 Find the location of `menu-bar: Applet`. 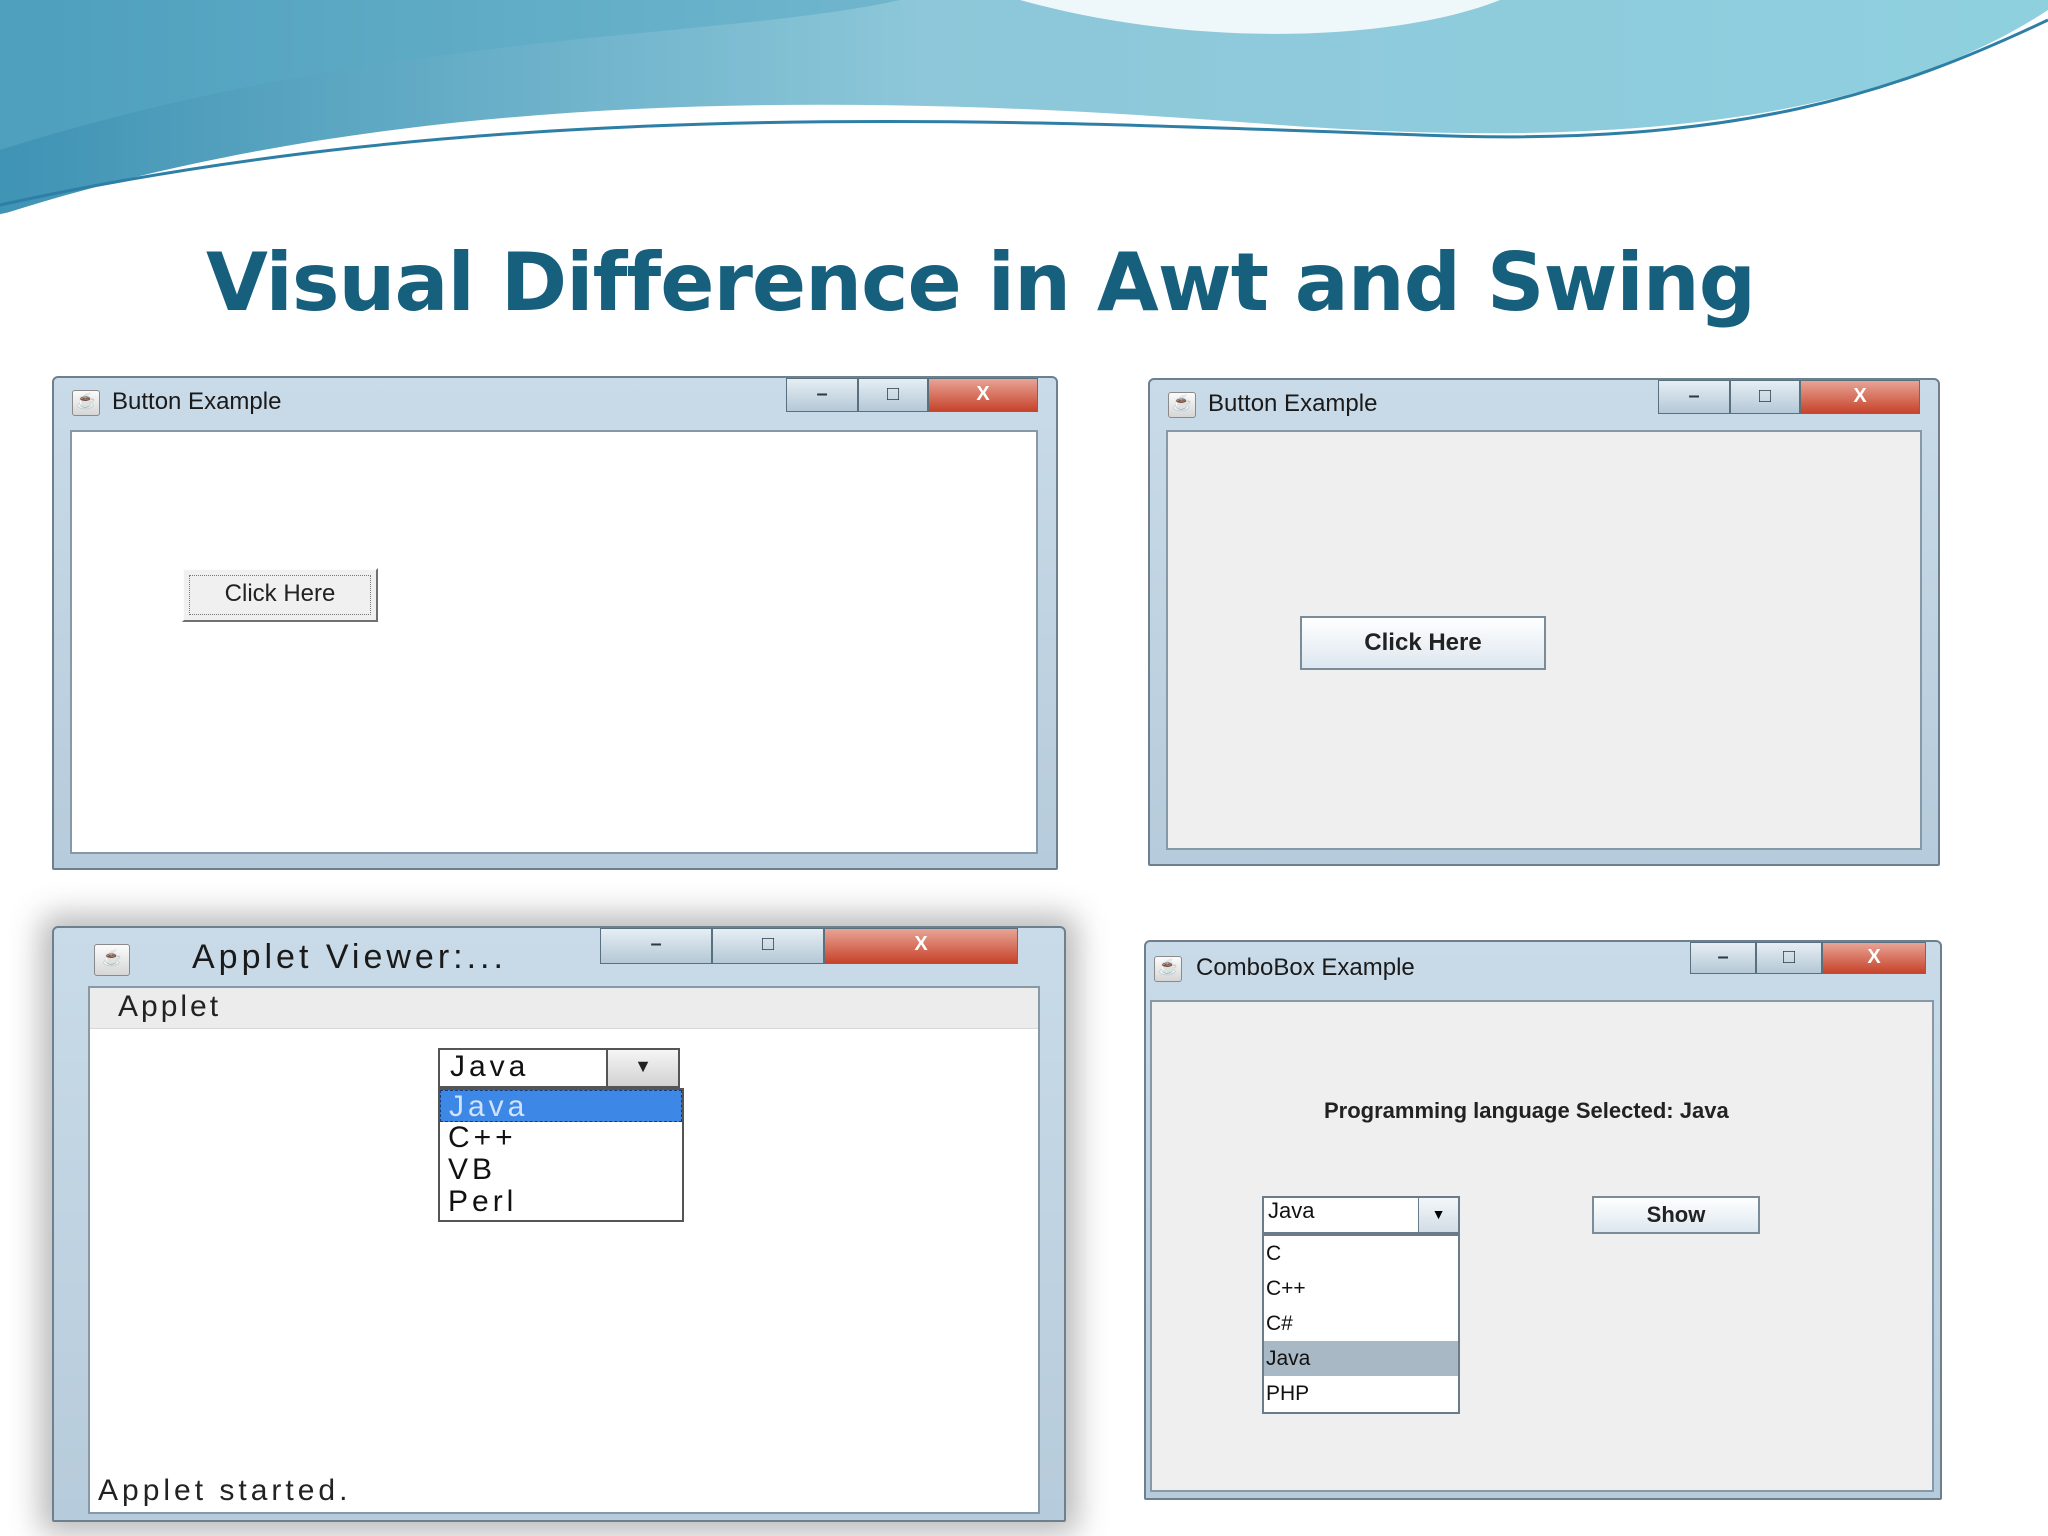

menu-bar: Applet is located at coordinates (564, 1008).